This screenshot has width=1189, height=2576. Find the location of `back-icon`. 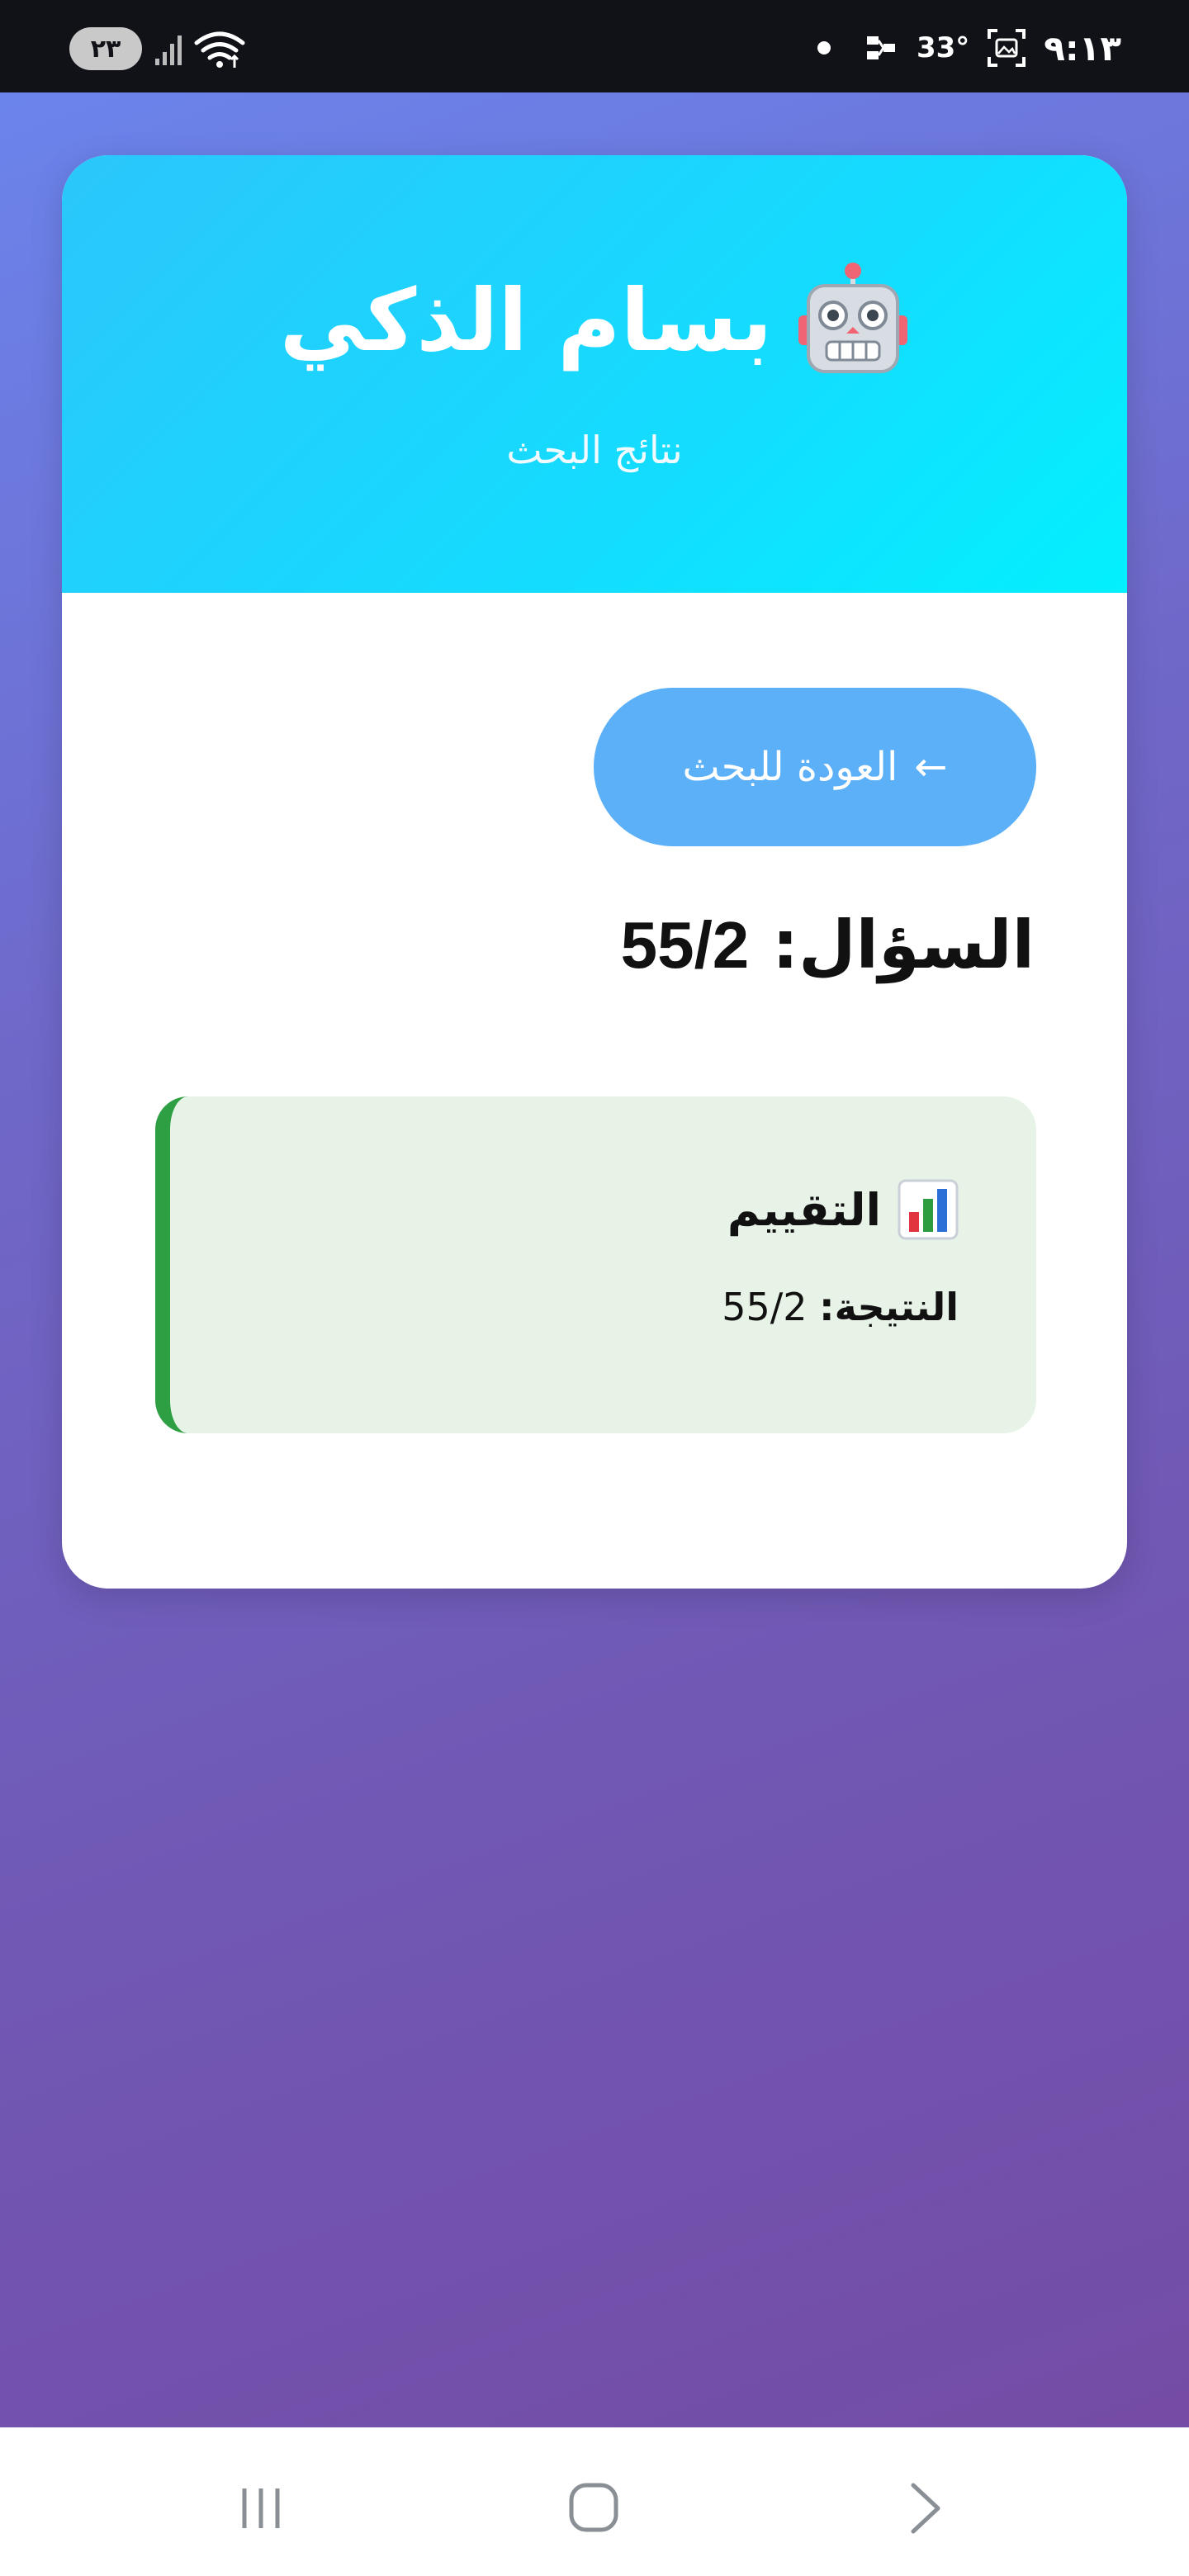

back-icon is located at coordinates (925, 2508).